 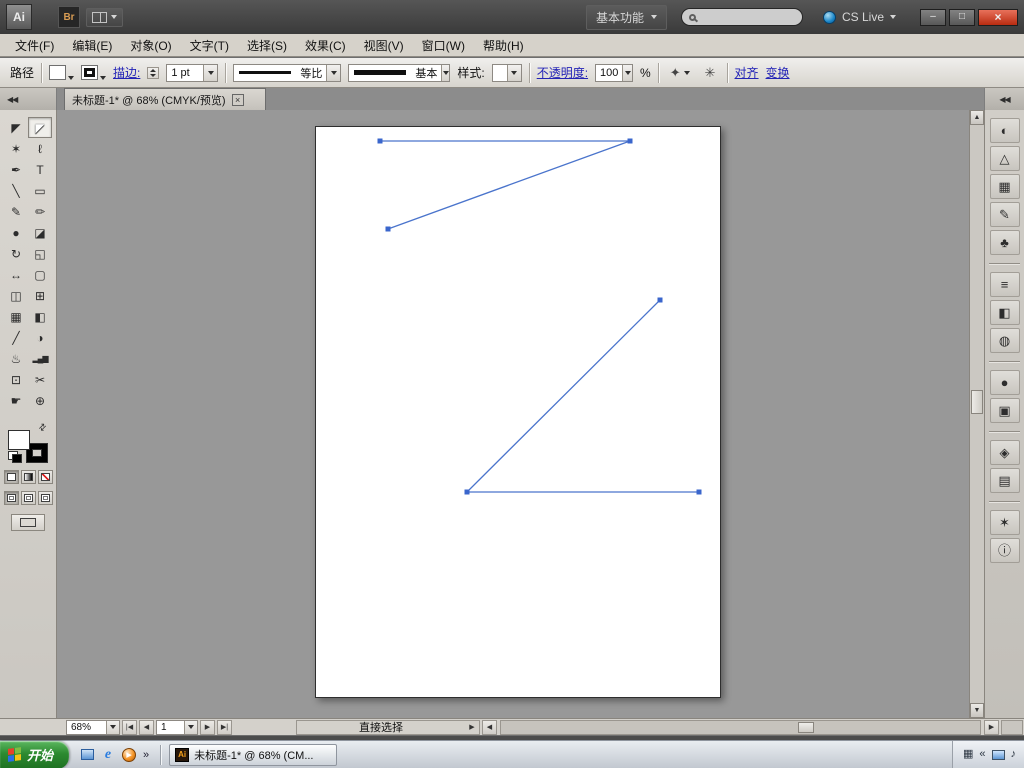 I want to click on search-input, so click(x=745, y=17).